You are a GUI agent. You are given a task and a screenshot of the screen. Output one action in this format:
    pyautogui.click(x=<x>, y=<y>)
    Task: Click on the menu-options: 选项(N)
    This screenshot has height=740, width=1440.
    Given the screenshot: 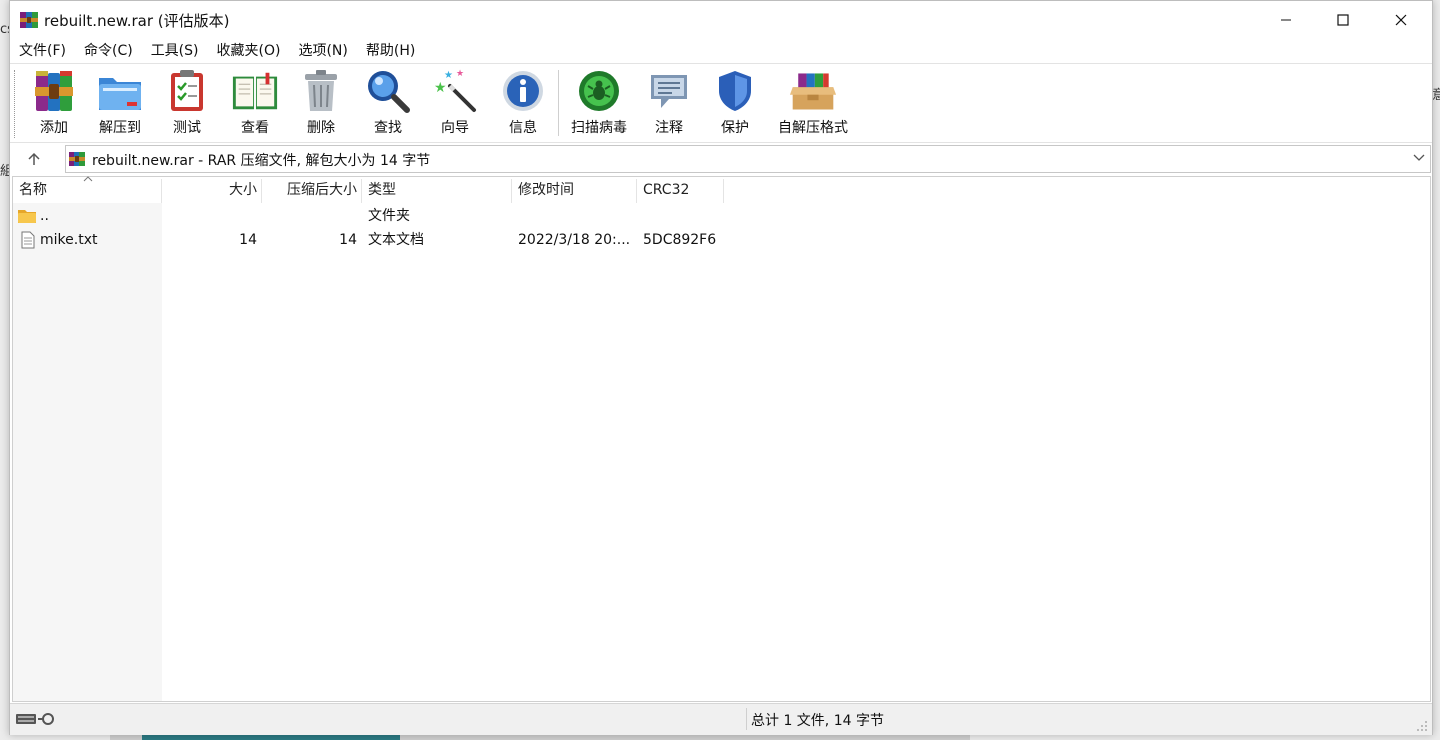 What is the action you would take?
    pyautogui.click(x=322, y=51)
    